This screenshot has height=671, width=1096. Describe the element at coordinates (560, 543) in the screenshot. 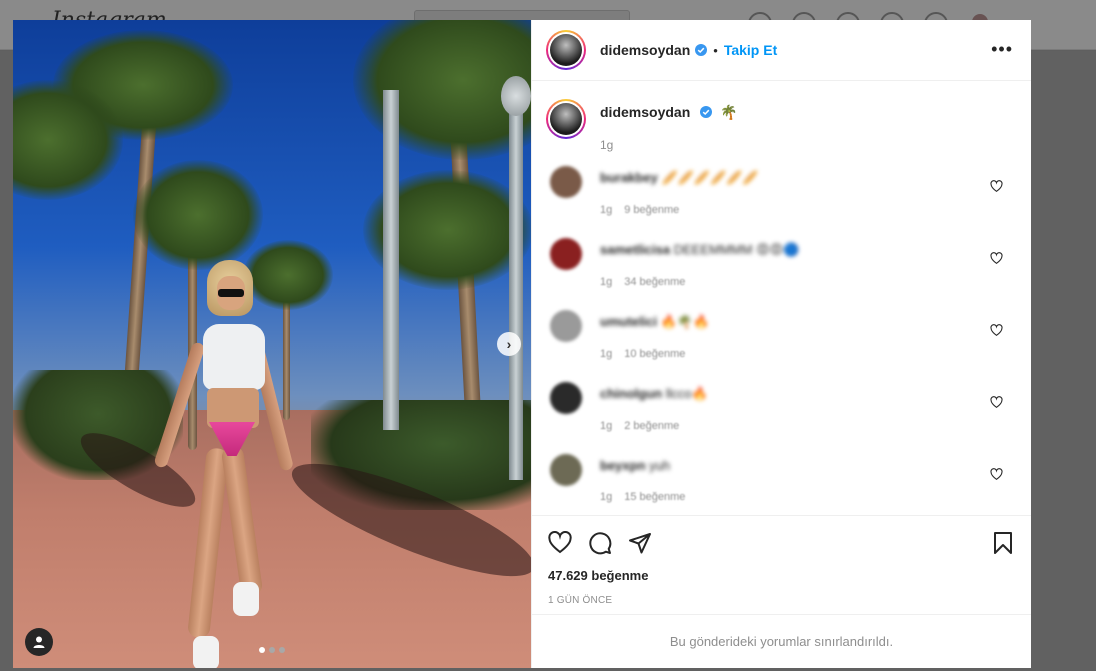

I see `like-heart-icon` at that location.